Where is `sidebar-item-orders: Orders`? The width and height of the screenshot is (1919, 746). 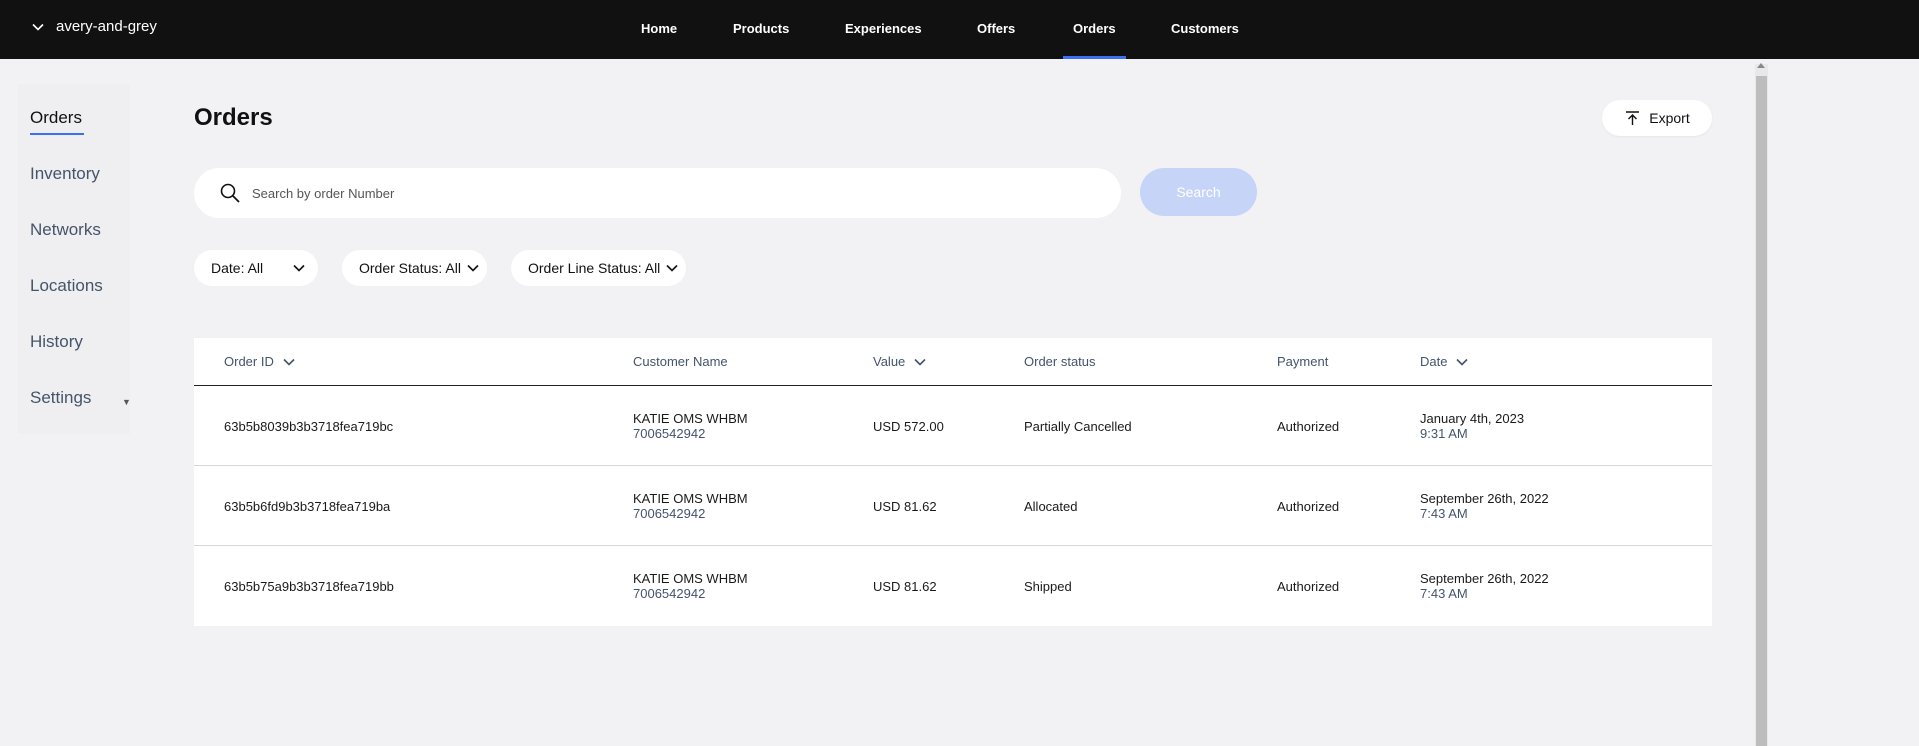
sidebar-item-orders: Orders is located at coordinates (57, 121).